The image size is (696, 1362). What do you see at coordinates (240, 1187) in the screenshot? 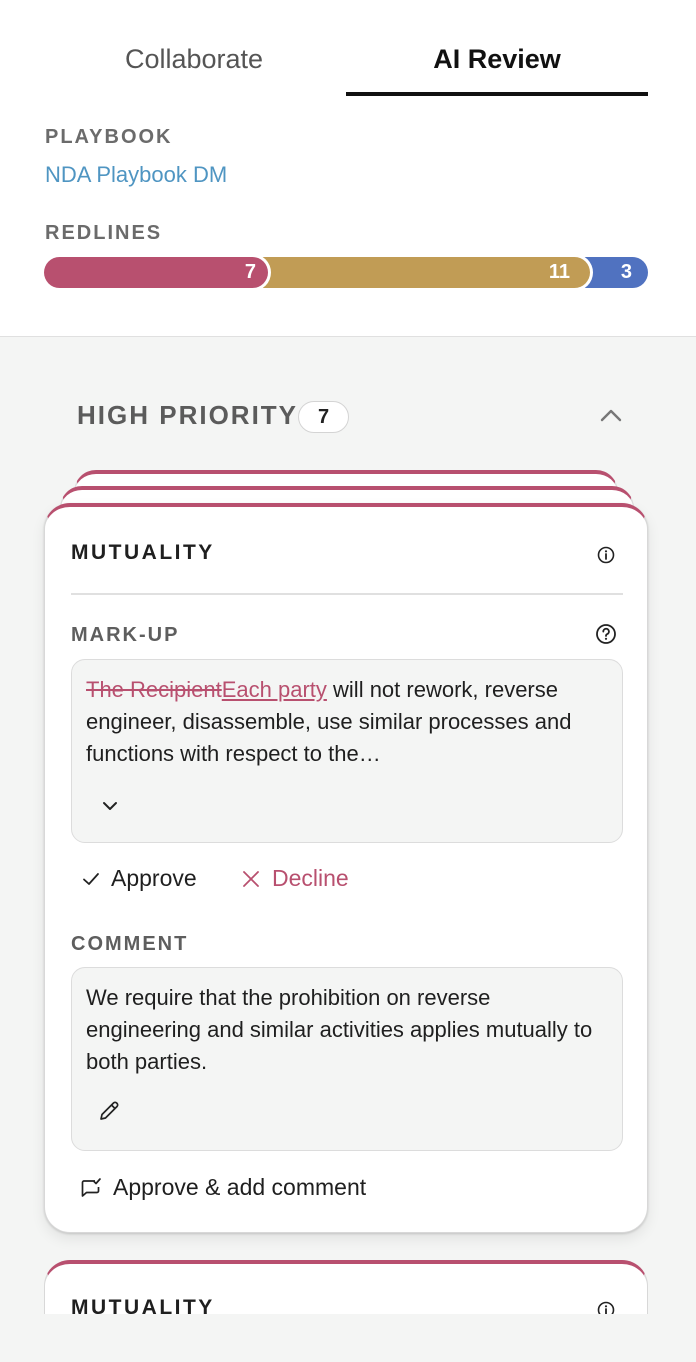
I see `approve-comment-label: Approve & add comment` at bounding box center [240, 1187].